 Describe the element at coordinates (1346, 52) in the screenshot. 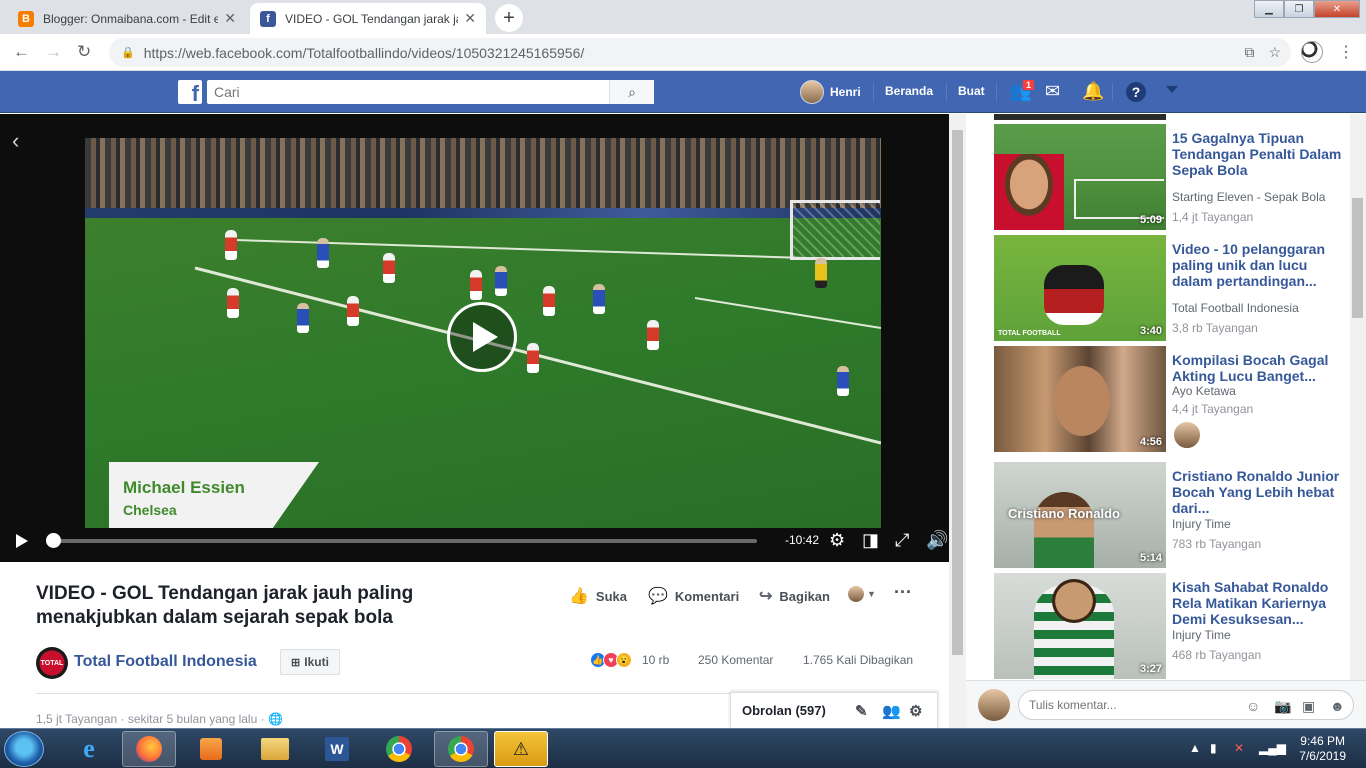

I see `chrome-menu-icon: ⋮` at that location.